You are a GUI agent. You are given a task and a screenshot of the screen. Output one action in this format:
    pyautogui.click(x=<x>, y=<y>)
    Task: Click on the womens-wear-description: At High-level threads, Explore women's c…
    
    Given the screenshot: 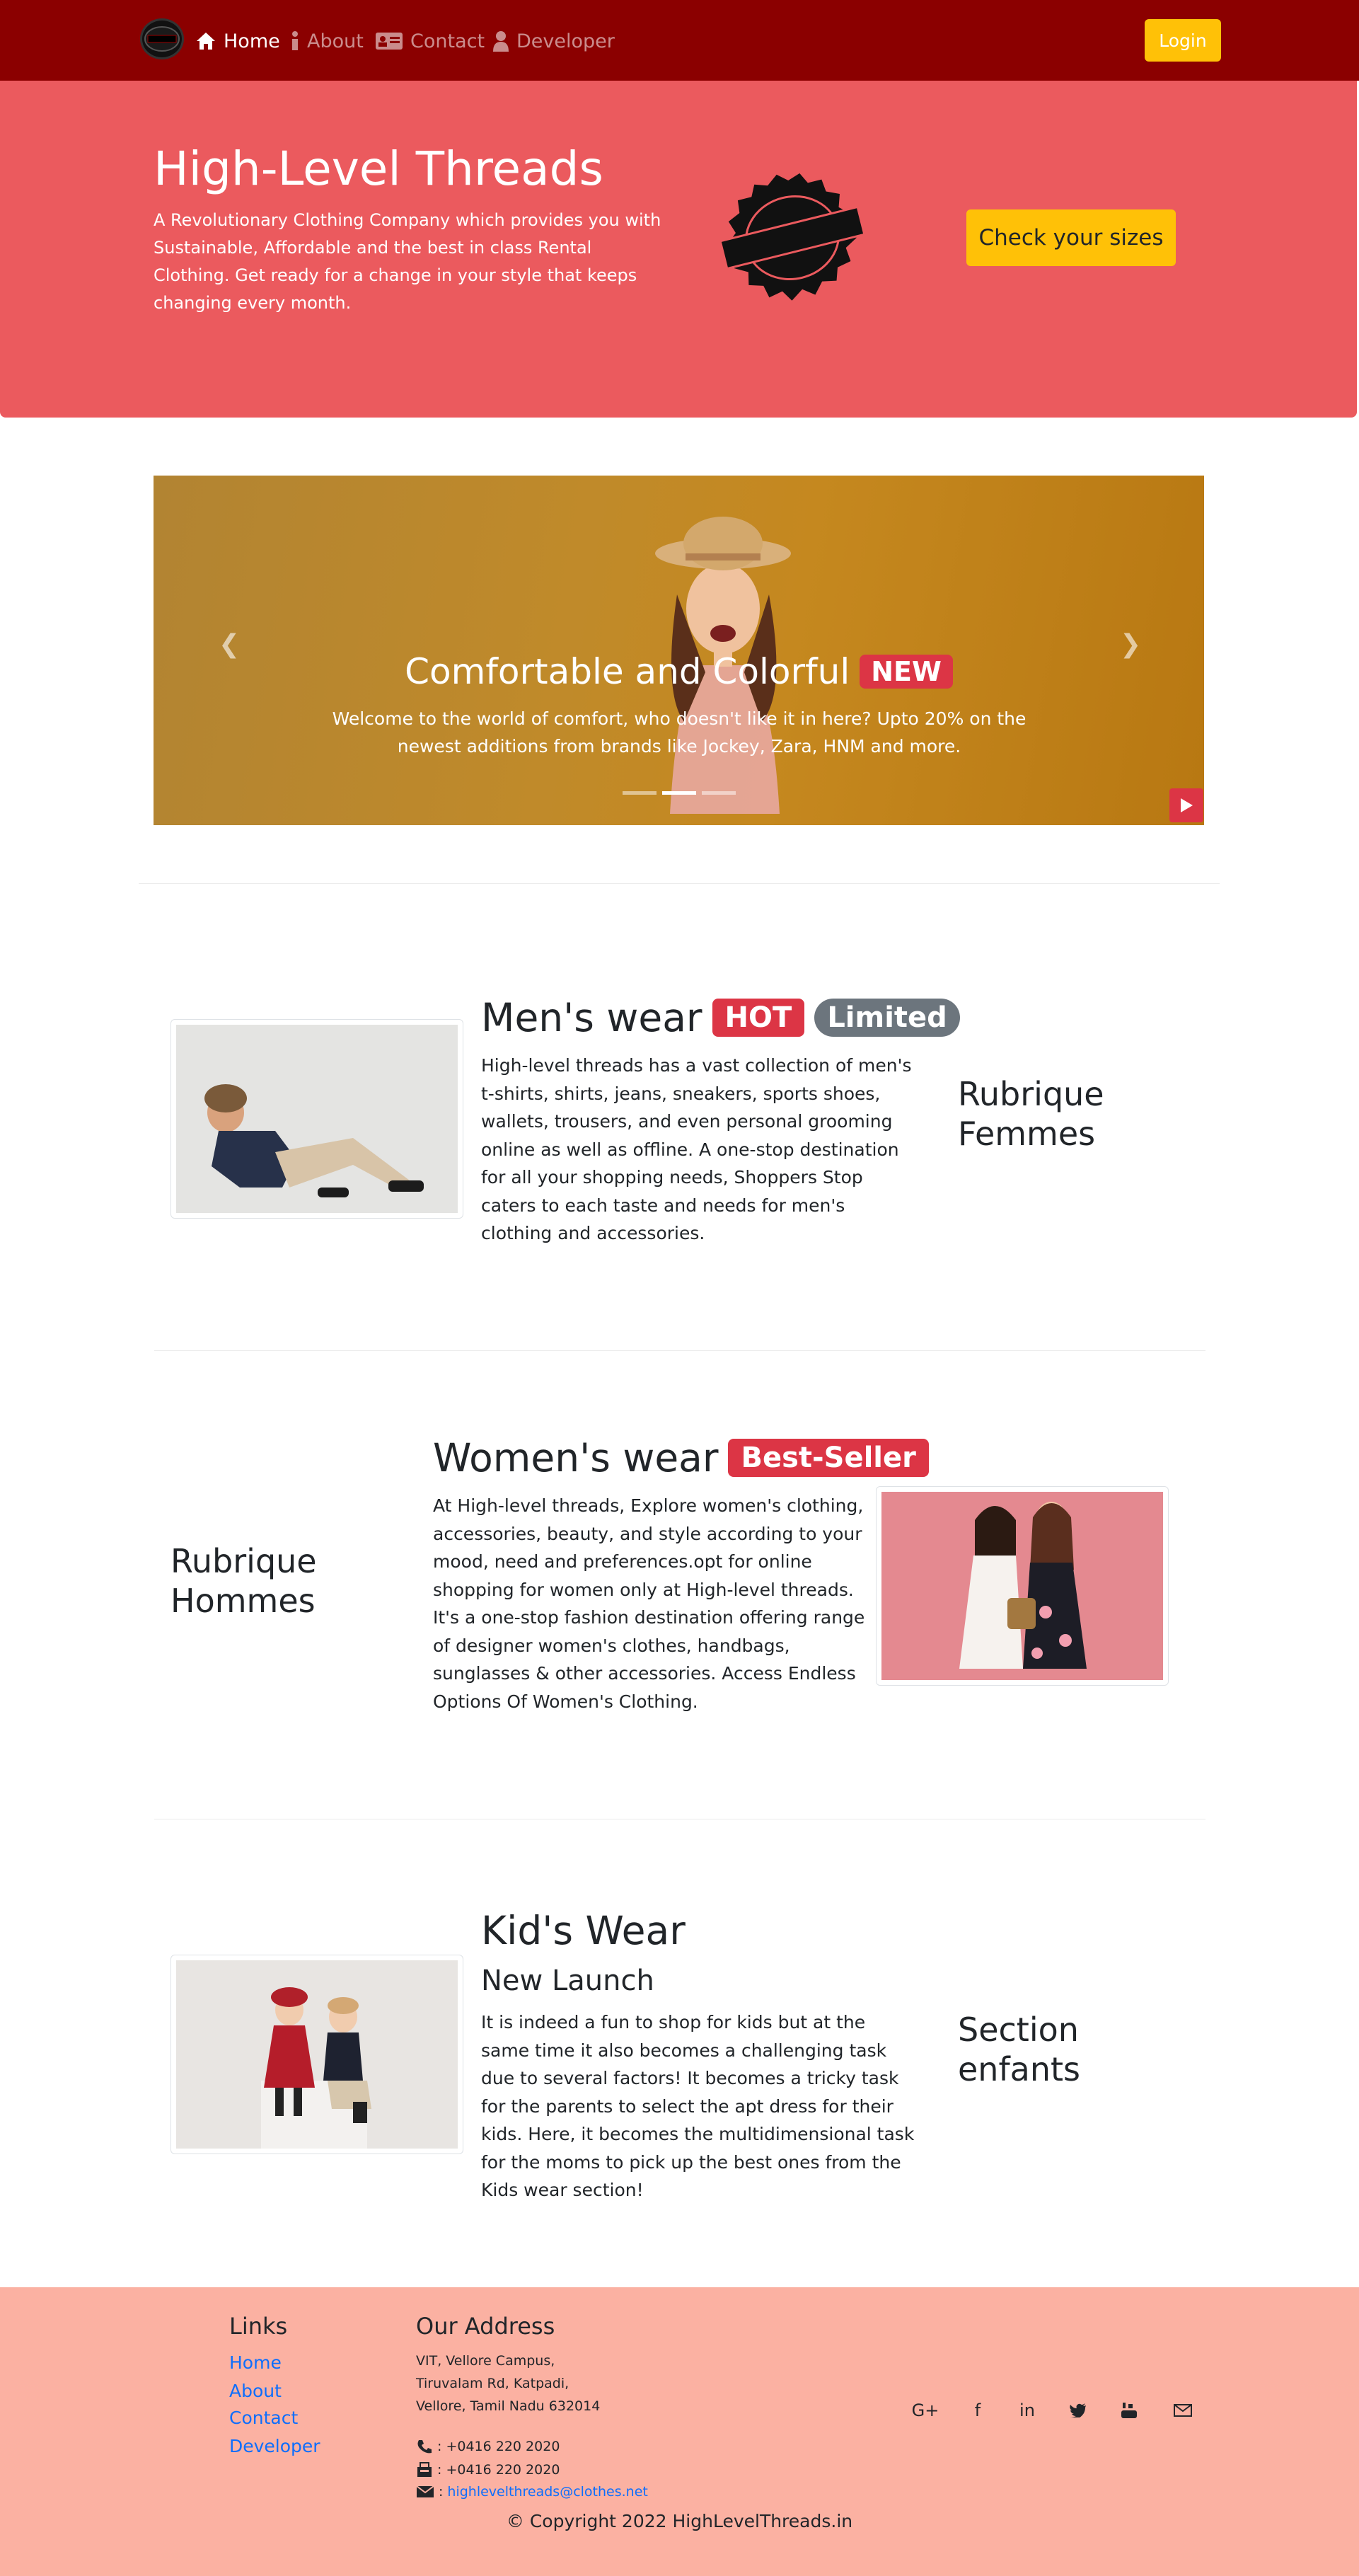 What is the action you would take?
    pyautogui.click(x=649, y=1604)
    